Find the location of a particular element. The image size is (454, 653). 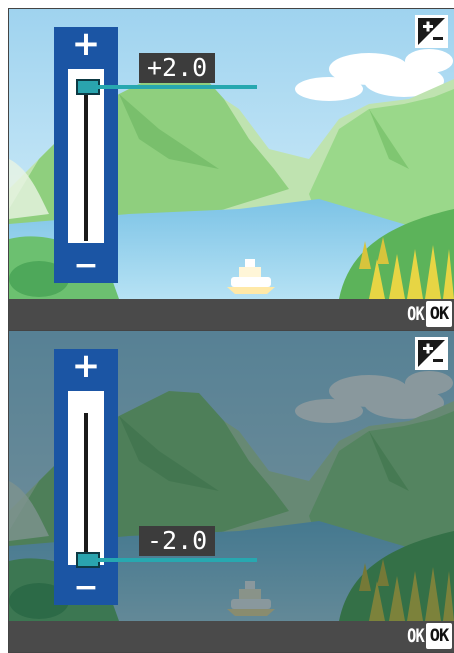

ev-value-label: +2.0 is located at coordinates (177, 68).